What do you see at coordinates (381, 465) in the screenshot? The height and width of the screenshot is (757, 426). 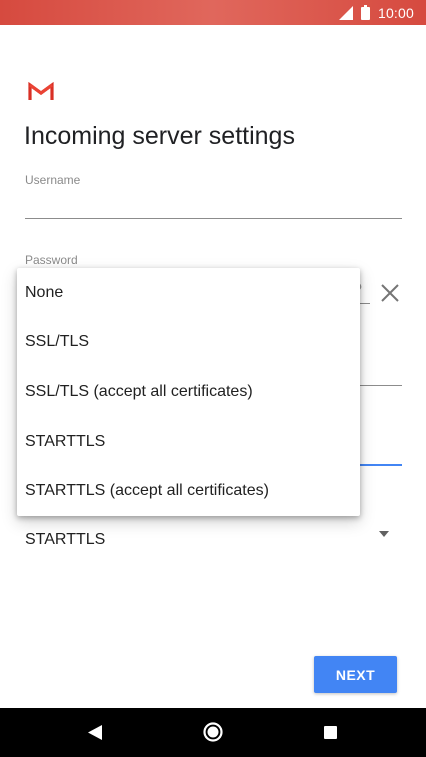 I see `port-field-line` at bounding box center [381, 465].